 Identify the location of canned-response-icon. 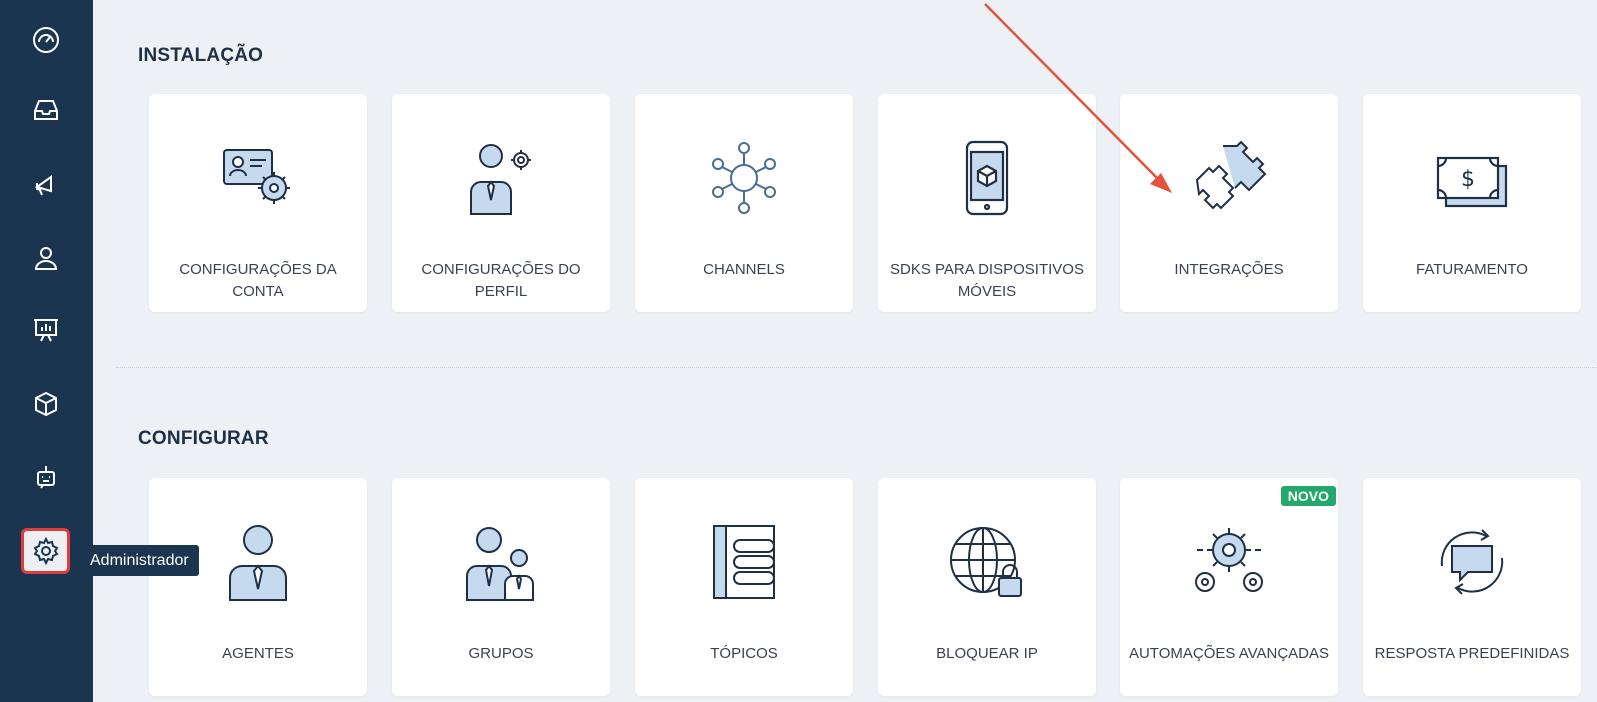
(1472, 562).